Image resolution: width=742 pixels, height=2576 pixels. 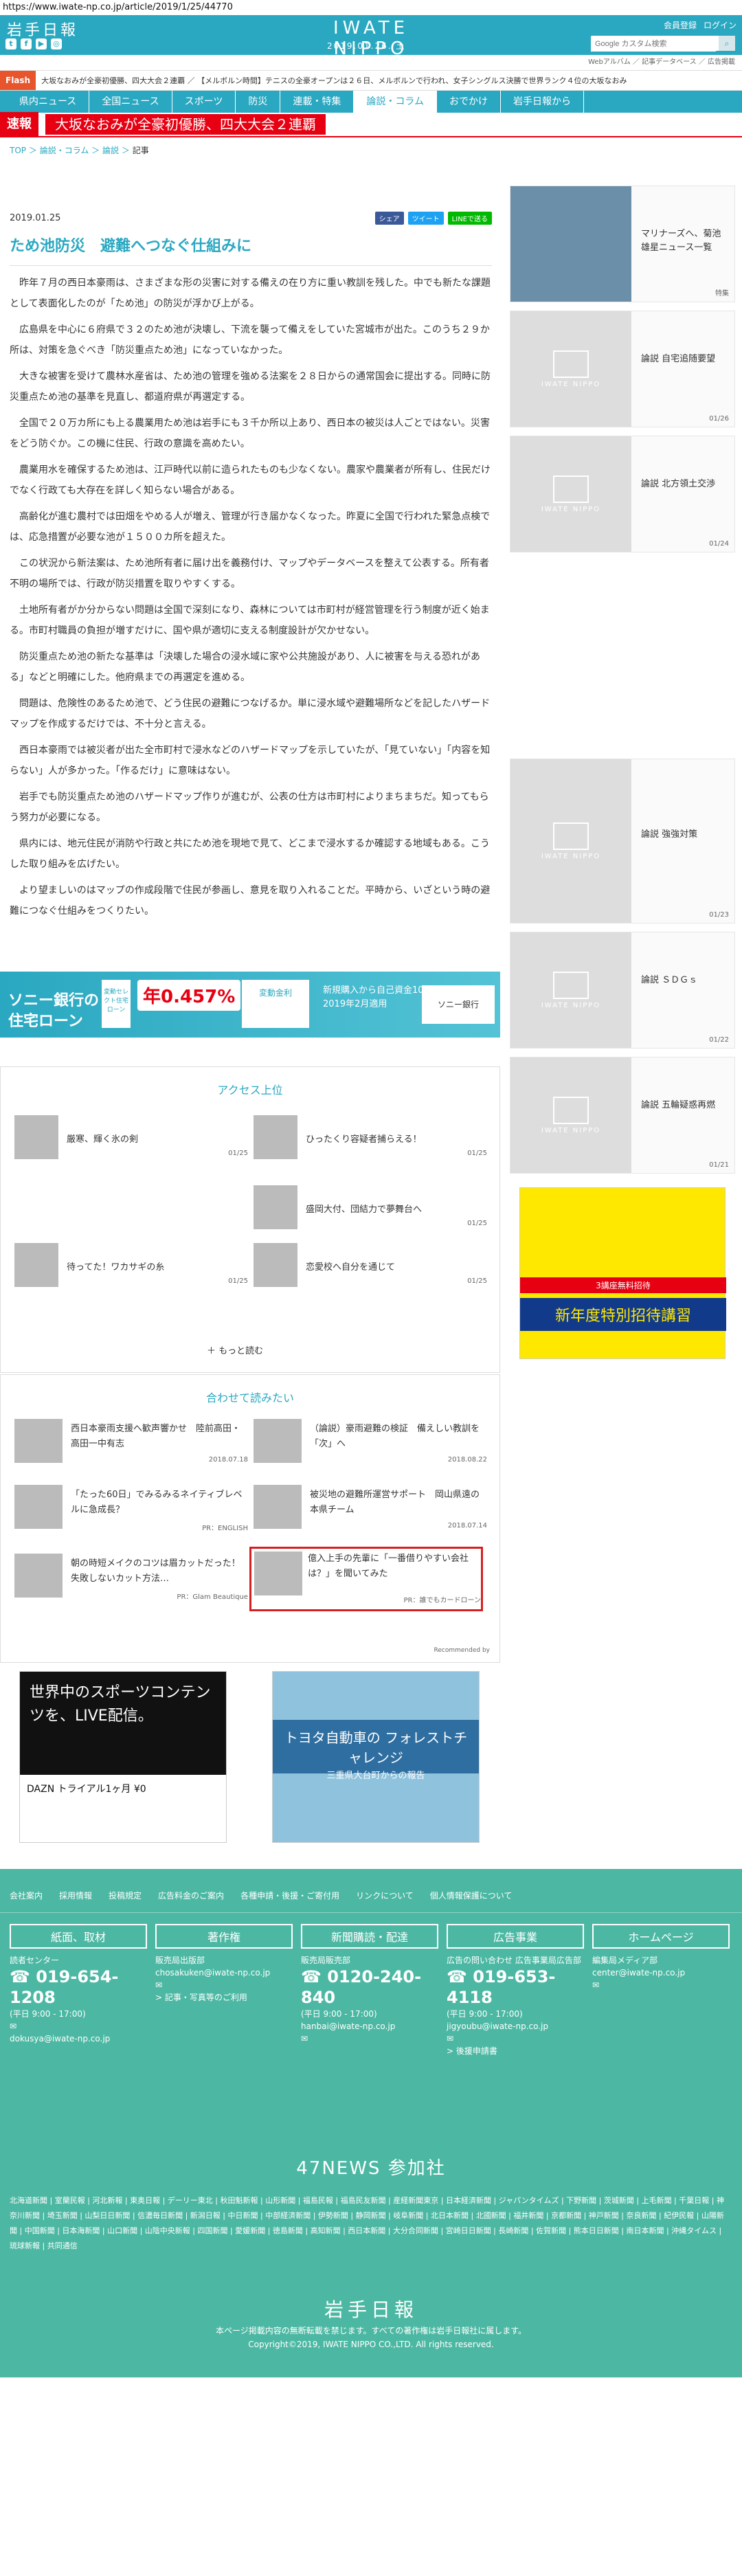 I want to click on related-item-highlighted: 億入上手の先輩に「一番借りやすい会社は？」を聞いてみた PR：誰でもカードローン, so click(x=366, y=1579).